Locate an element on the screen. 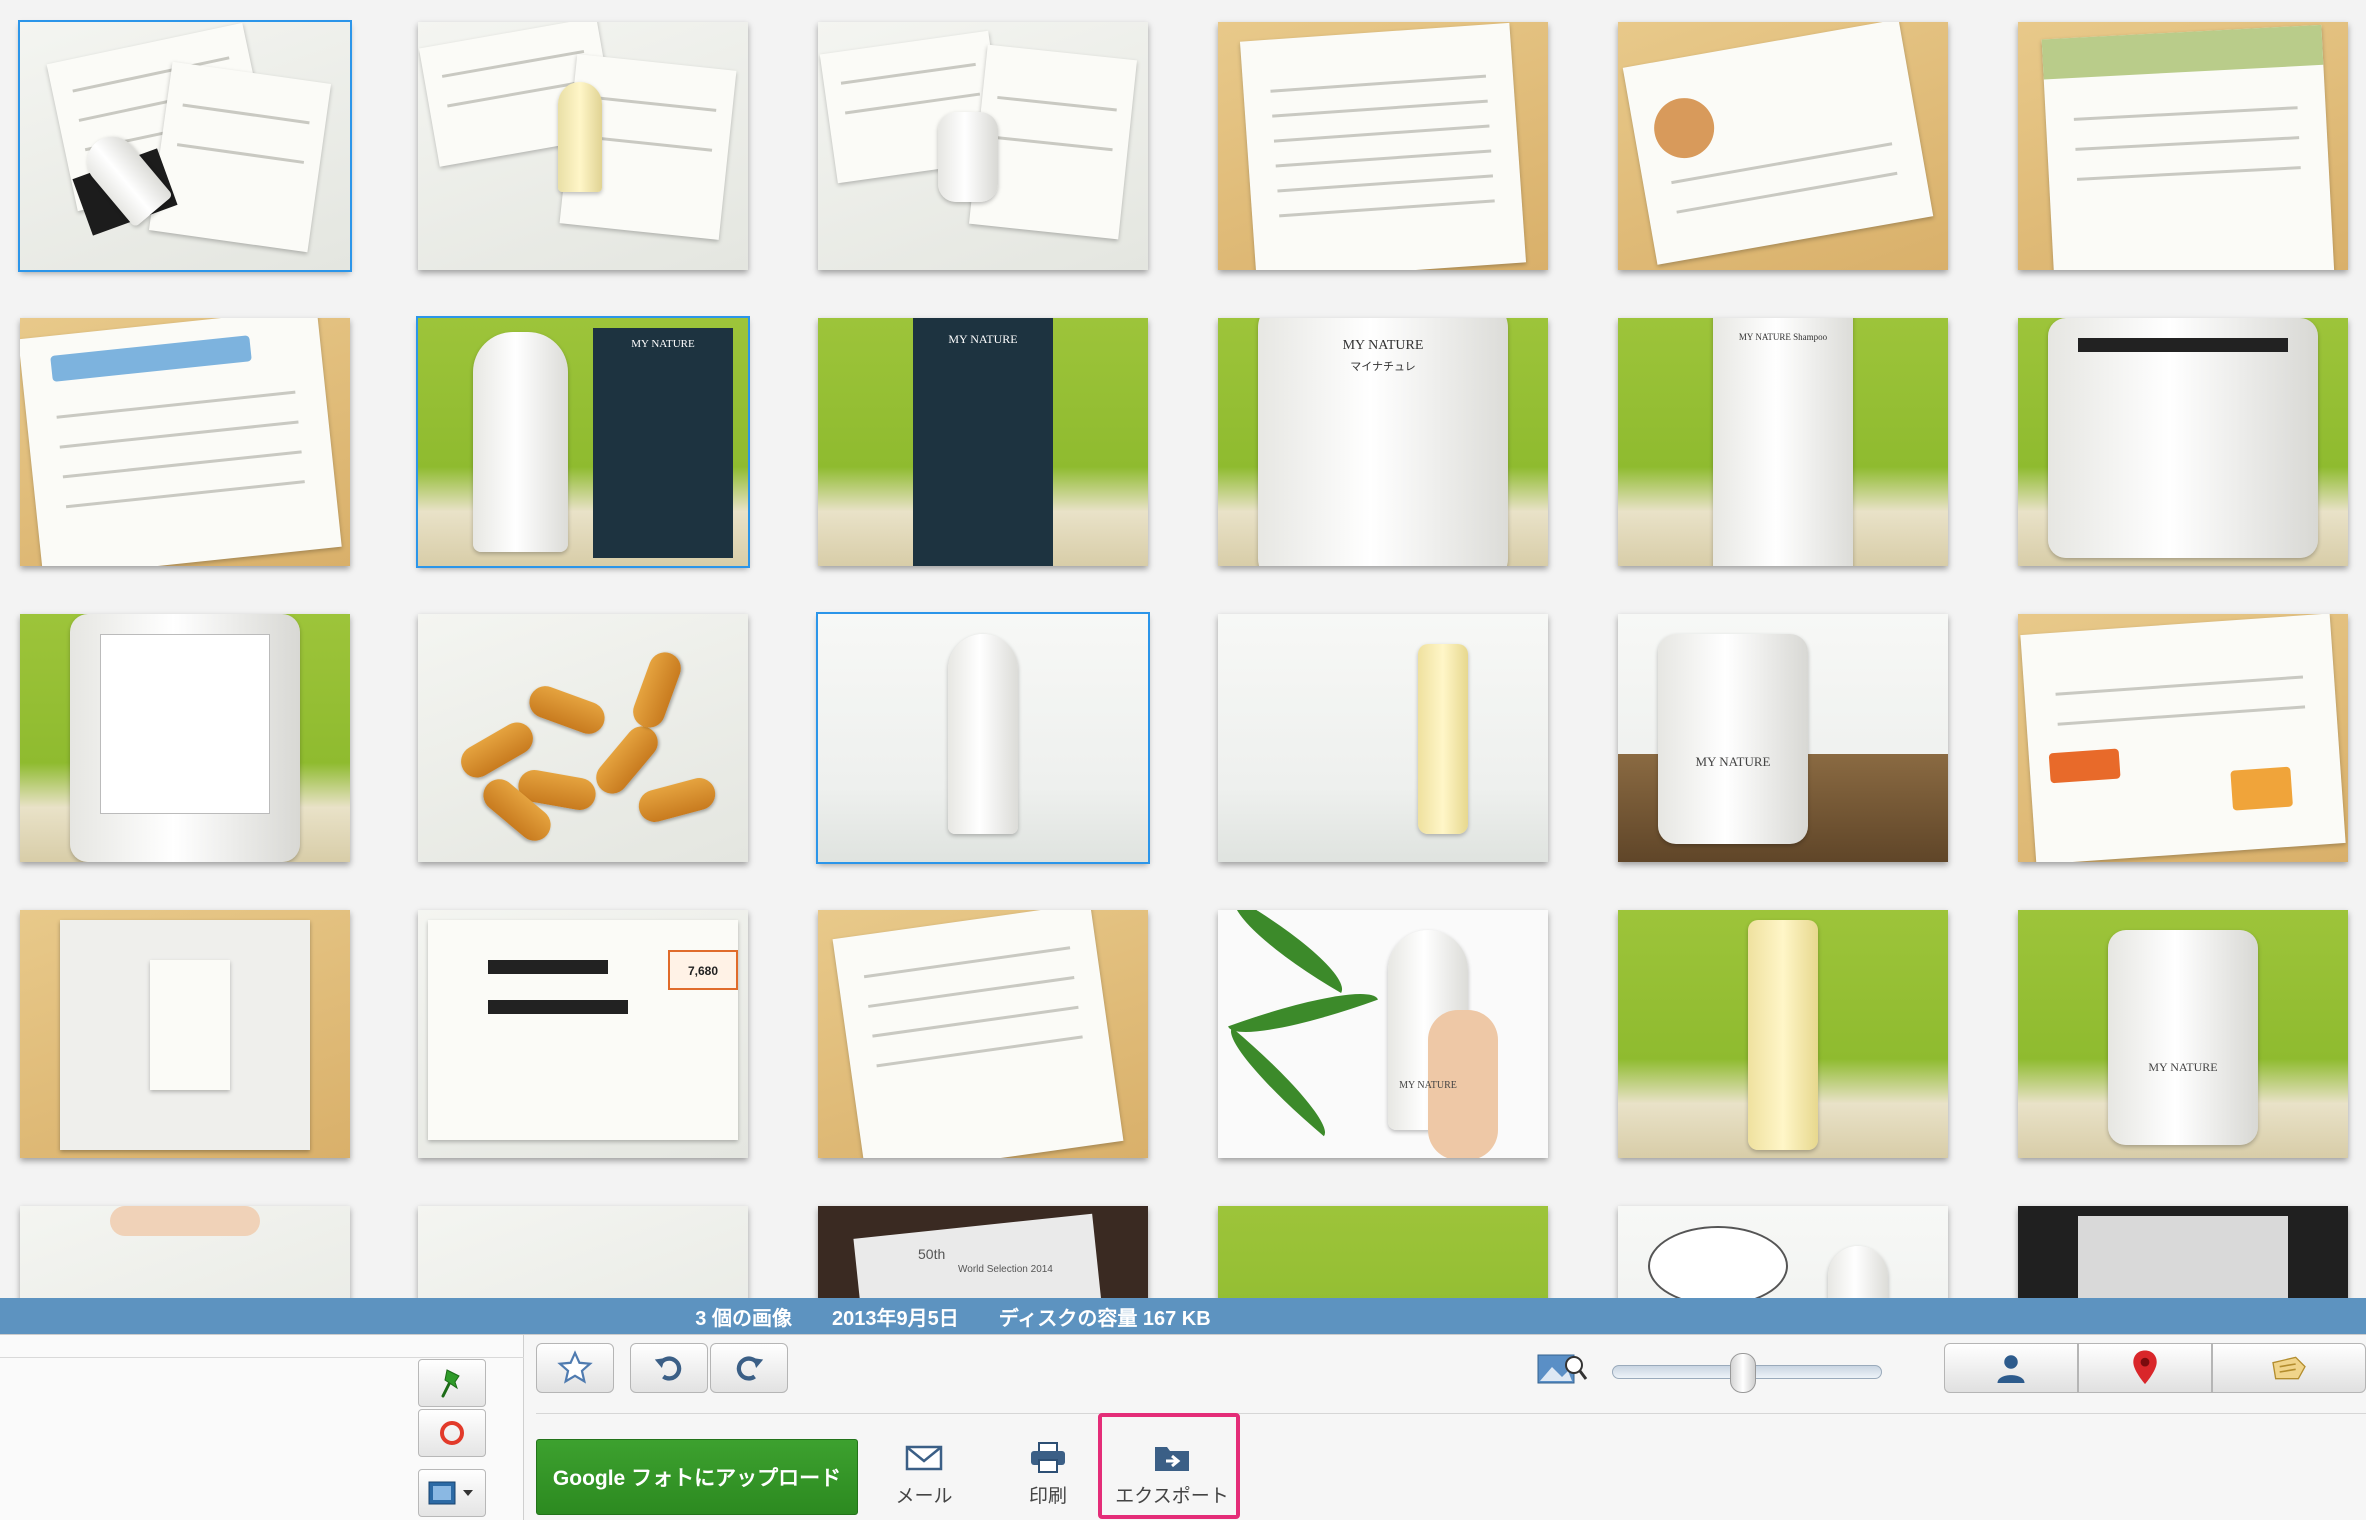  star-button is located at coordinates (575, 1368).